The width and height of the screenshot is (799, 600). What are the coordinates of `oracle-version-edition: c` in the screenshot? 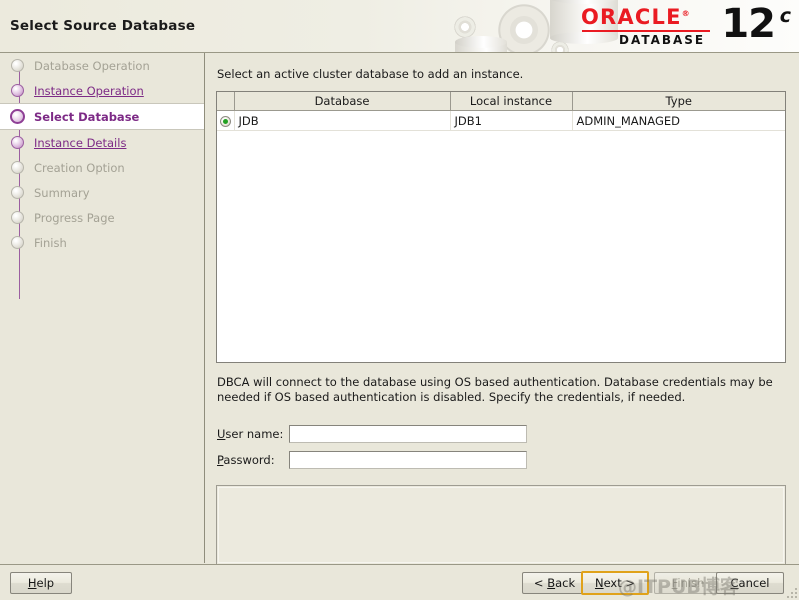 It's located at (785, 16).